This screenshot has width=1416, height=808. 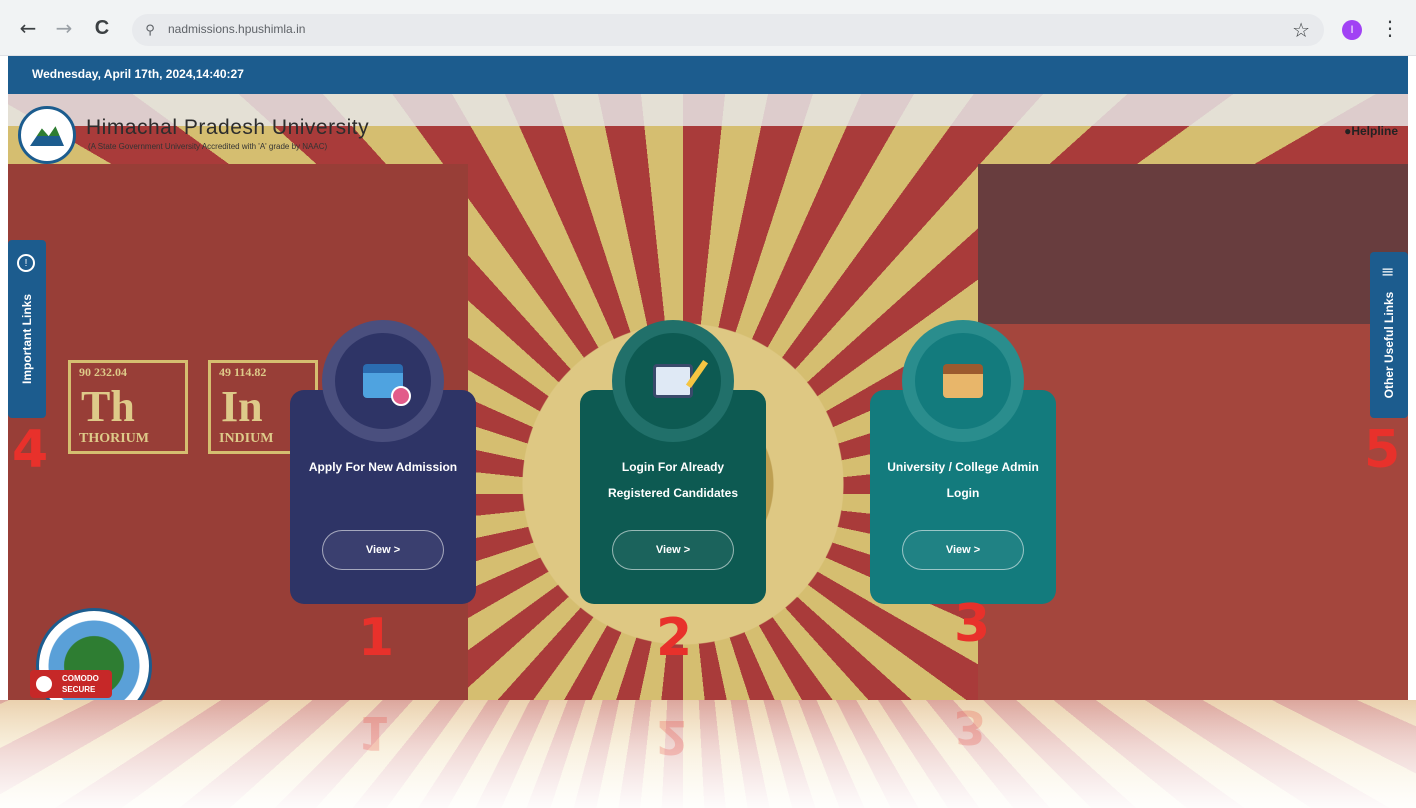 I want to click on profile-avatar: I, so click(x=1352, y=30).